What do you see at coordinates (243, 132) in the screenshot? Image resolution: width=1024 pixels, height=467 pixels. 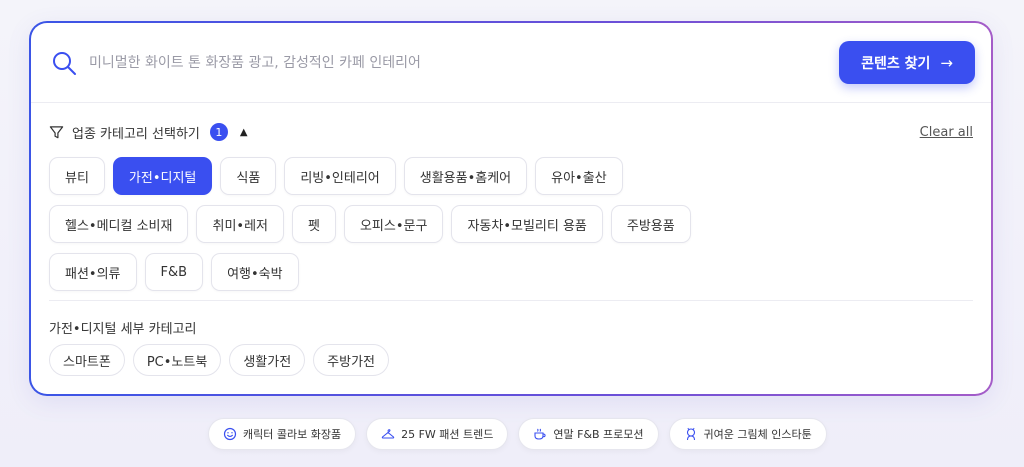 I see `caret-up-icon: ▲` at bounding box center [243, 132].